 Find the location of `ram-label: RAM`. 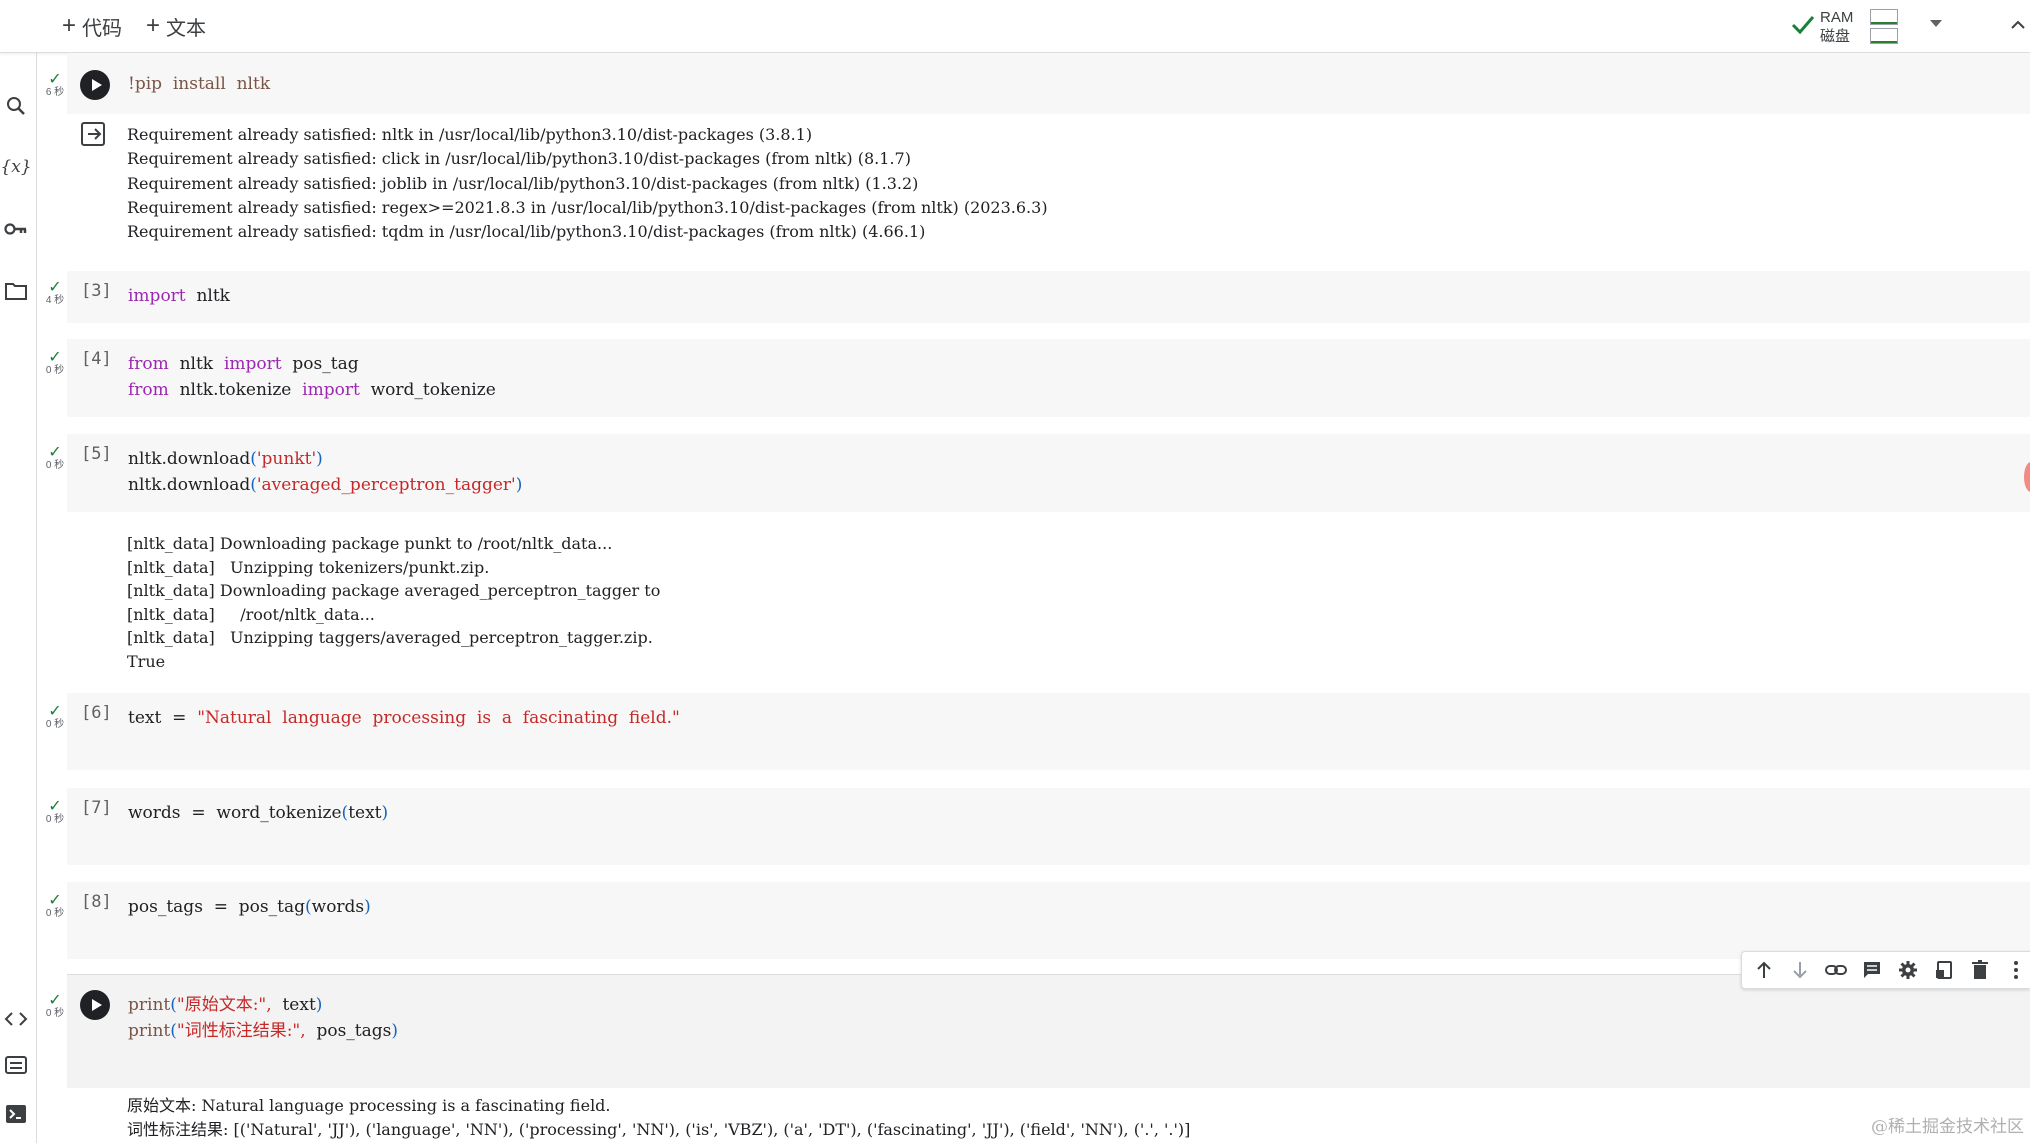

ram-label: RAM is located at coordinates (1837, 17).